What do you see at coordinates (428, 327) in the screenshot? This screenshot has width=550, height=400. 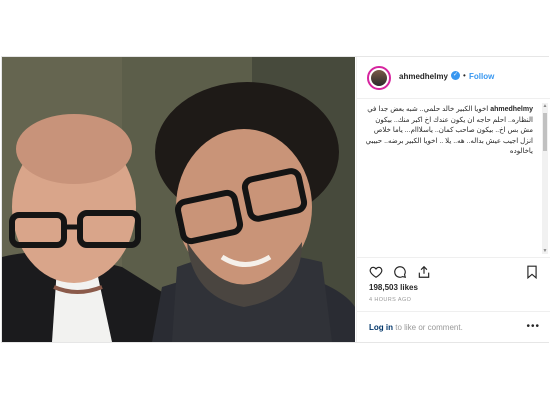 I see `login-rest-text: to like or comment.` at bounding box center [428, 327].